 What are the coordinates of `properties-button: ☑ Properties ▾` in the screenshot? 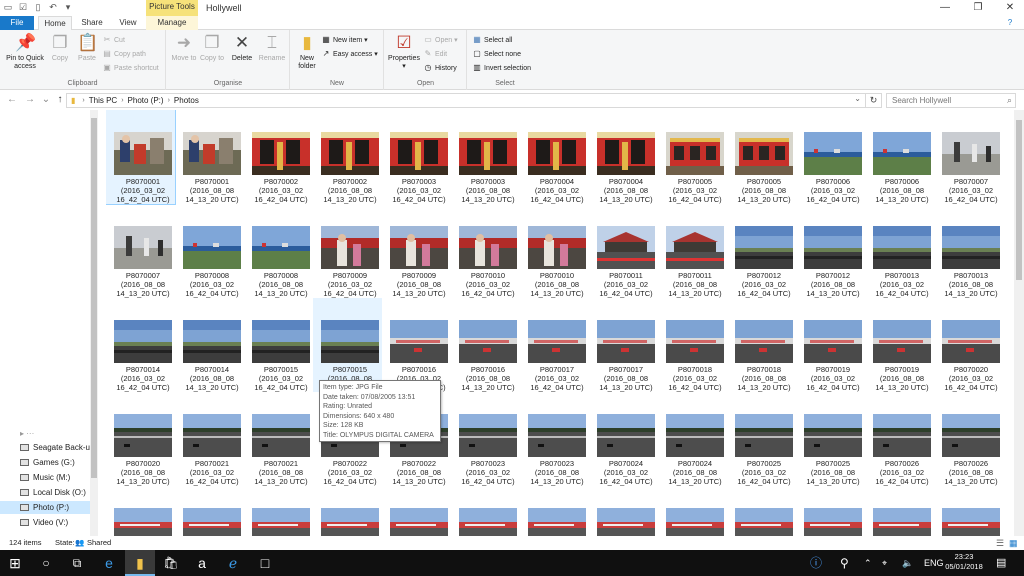 It's located at (404, 52).